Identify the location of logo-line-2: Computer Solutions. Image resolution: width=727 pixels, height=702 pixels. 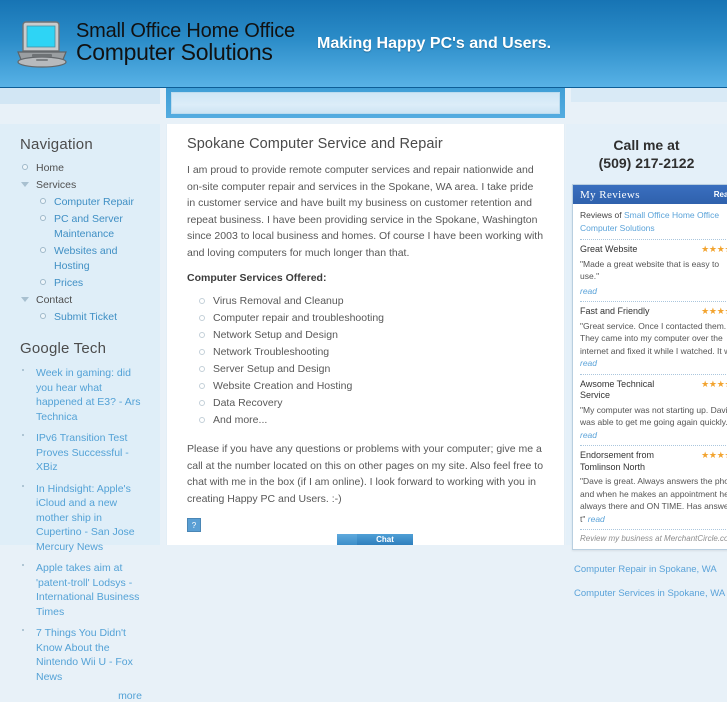
(174, 51).